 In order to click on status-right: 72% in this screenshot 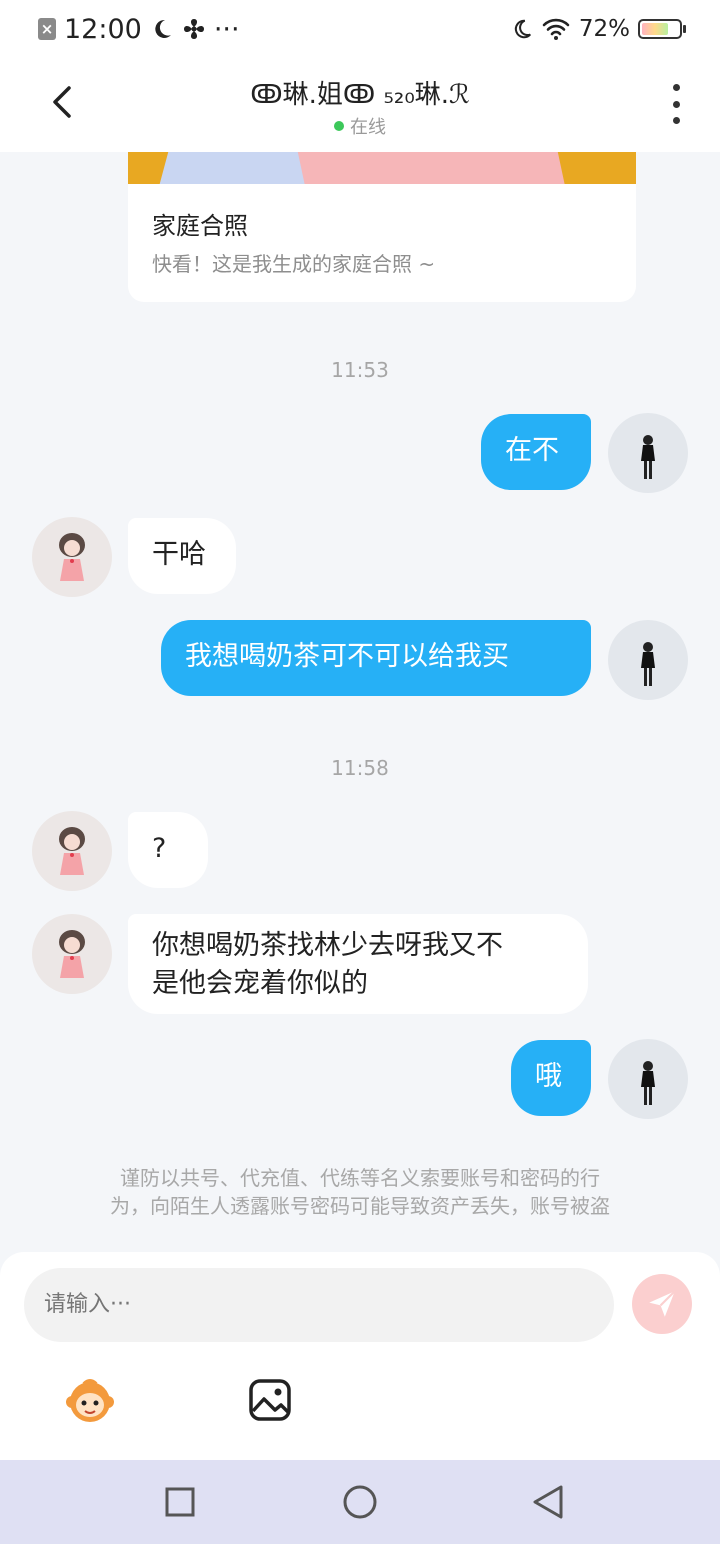, I will do `click(598, 29)`.